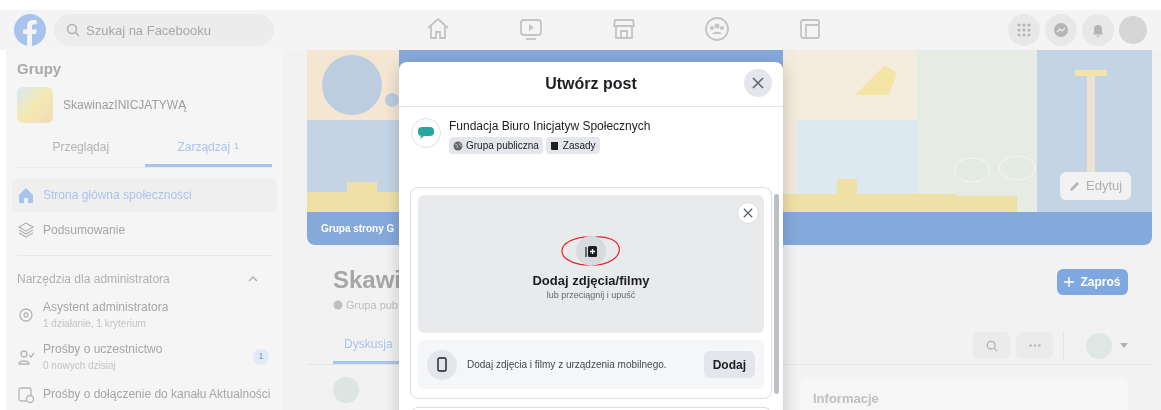  What do you see at coordinates (1096, 186) in the screenshot?
I see `edit-cover-button: Edytuj` at bounding box center [1096, 186].